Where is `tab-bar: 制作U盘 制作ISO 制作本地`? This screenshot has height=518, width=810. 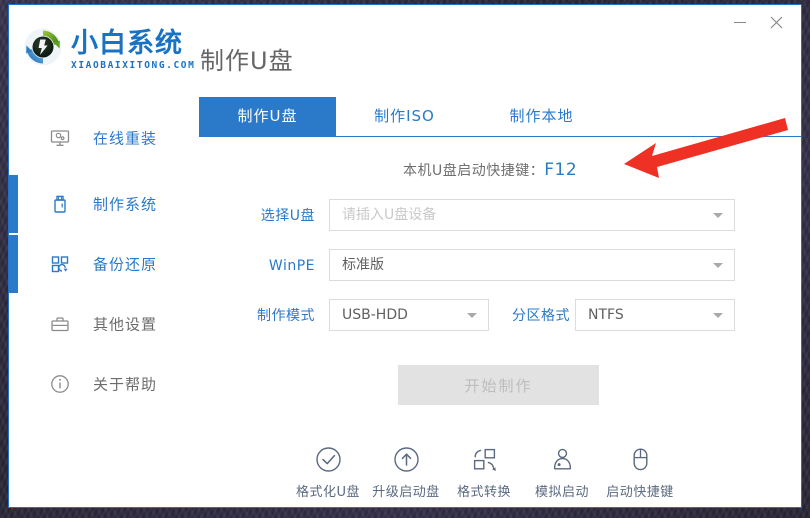
tab-bar: 制作U盘 制作ISO 制作本地 is located at coordinates (500, 117).